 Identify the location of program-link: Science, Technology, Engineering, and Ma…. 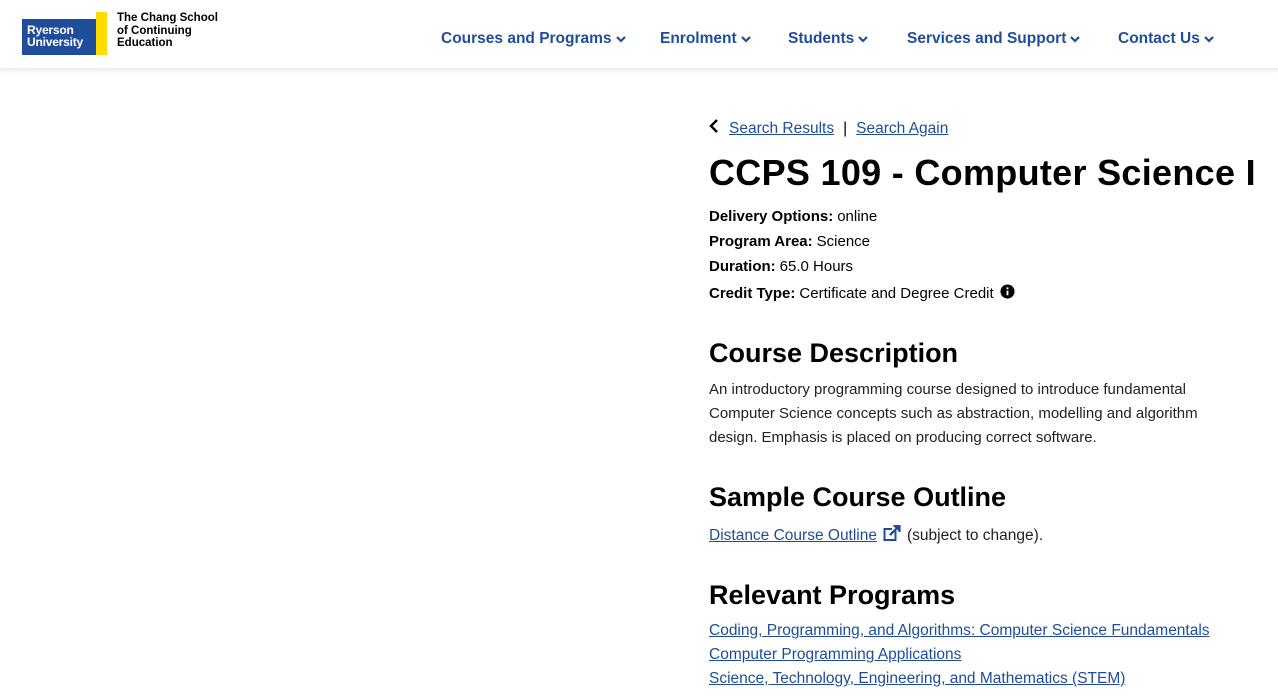
(917, 679).